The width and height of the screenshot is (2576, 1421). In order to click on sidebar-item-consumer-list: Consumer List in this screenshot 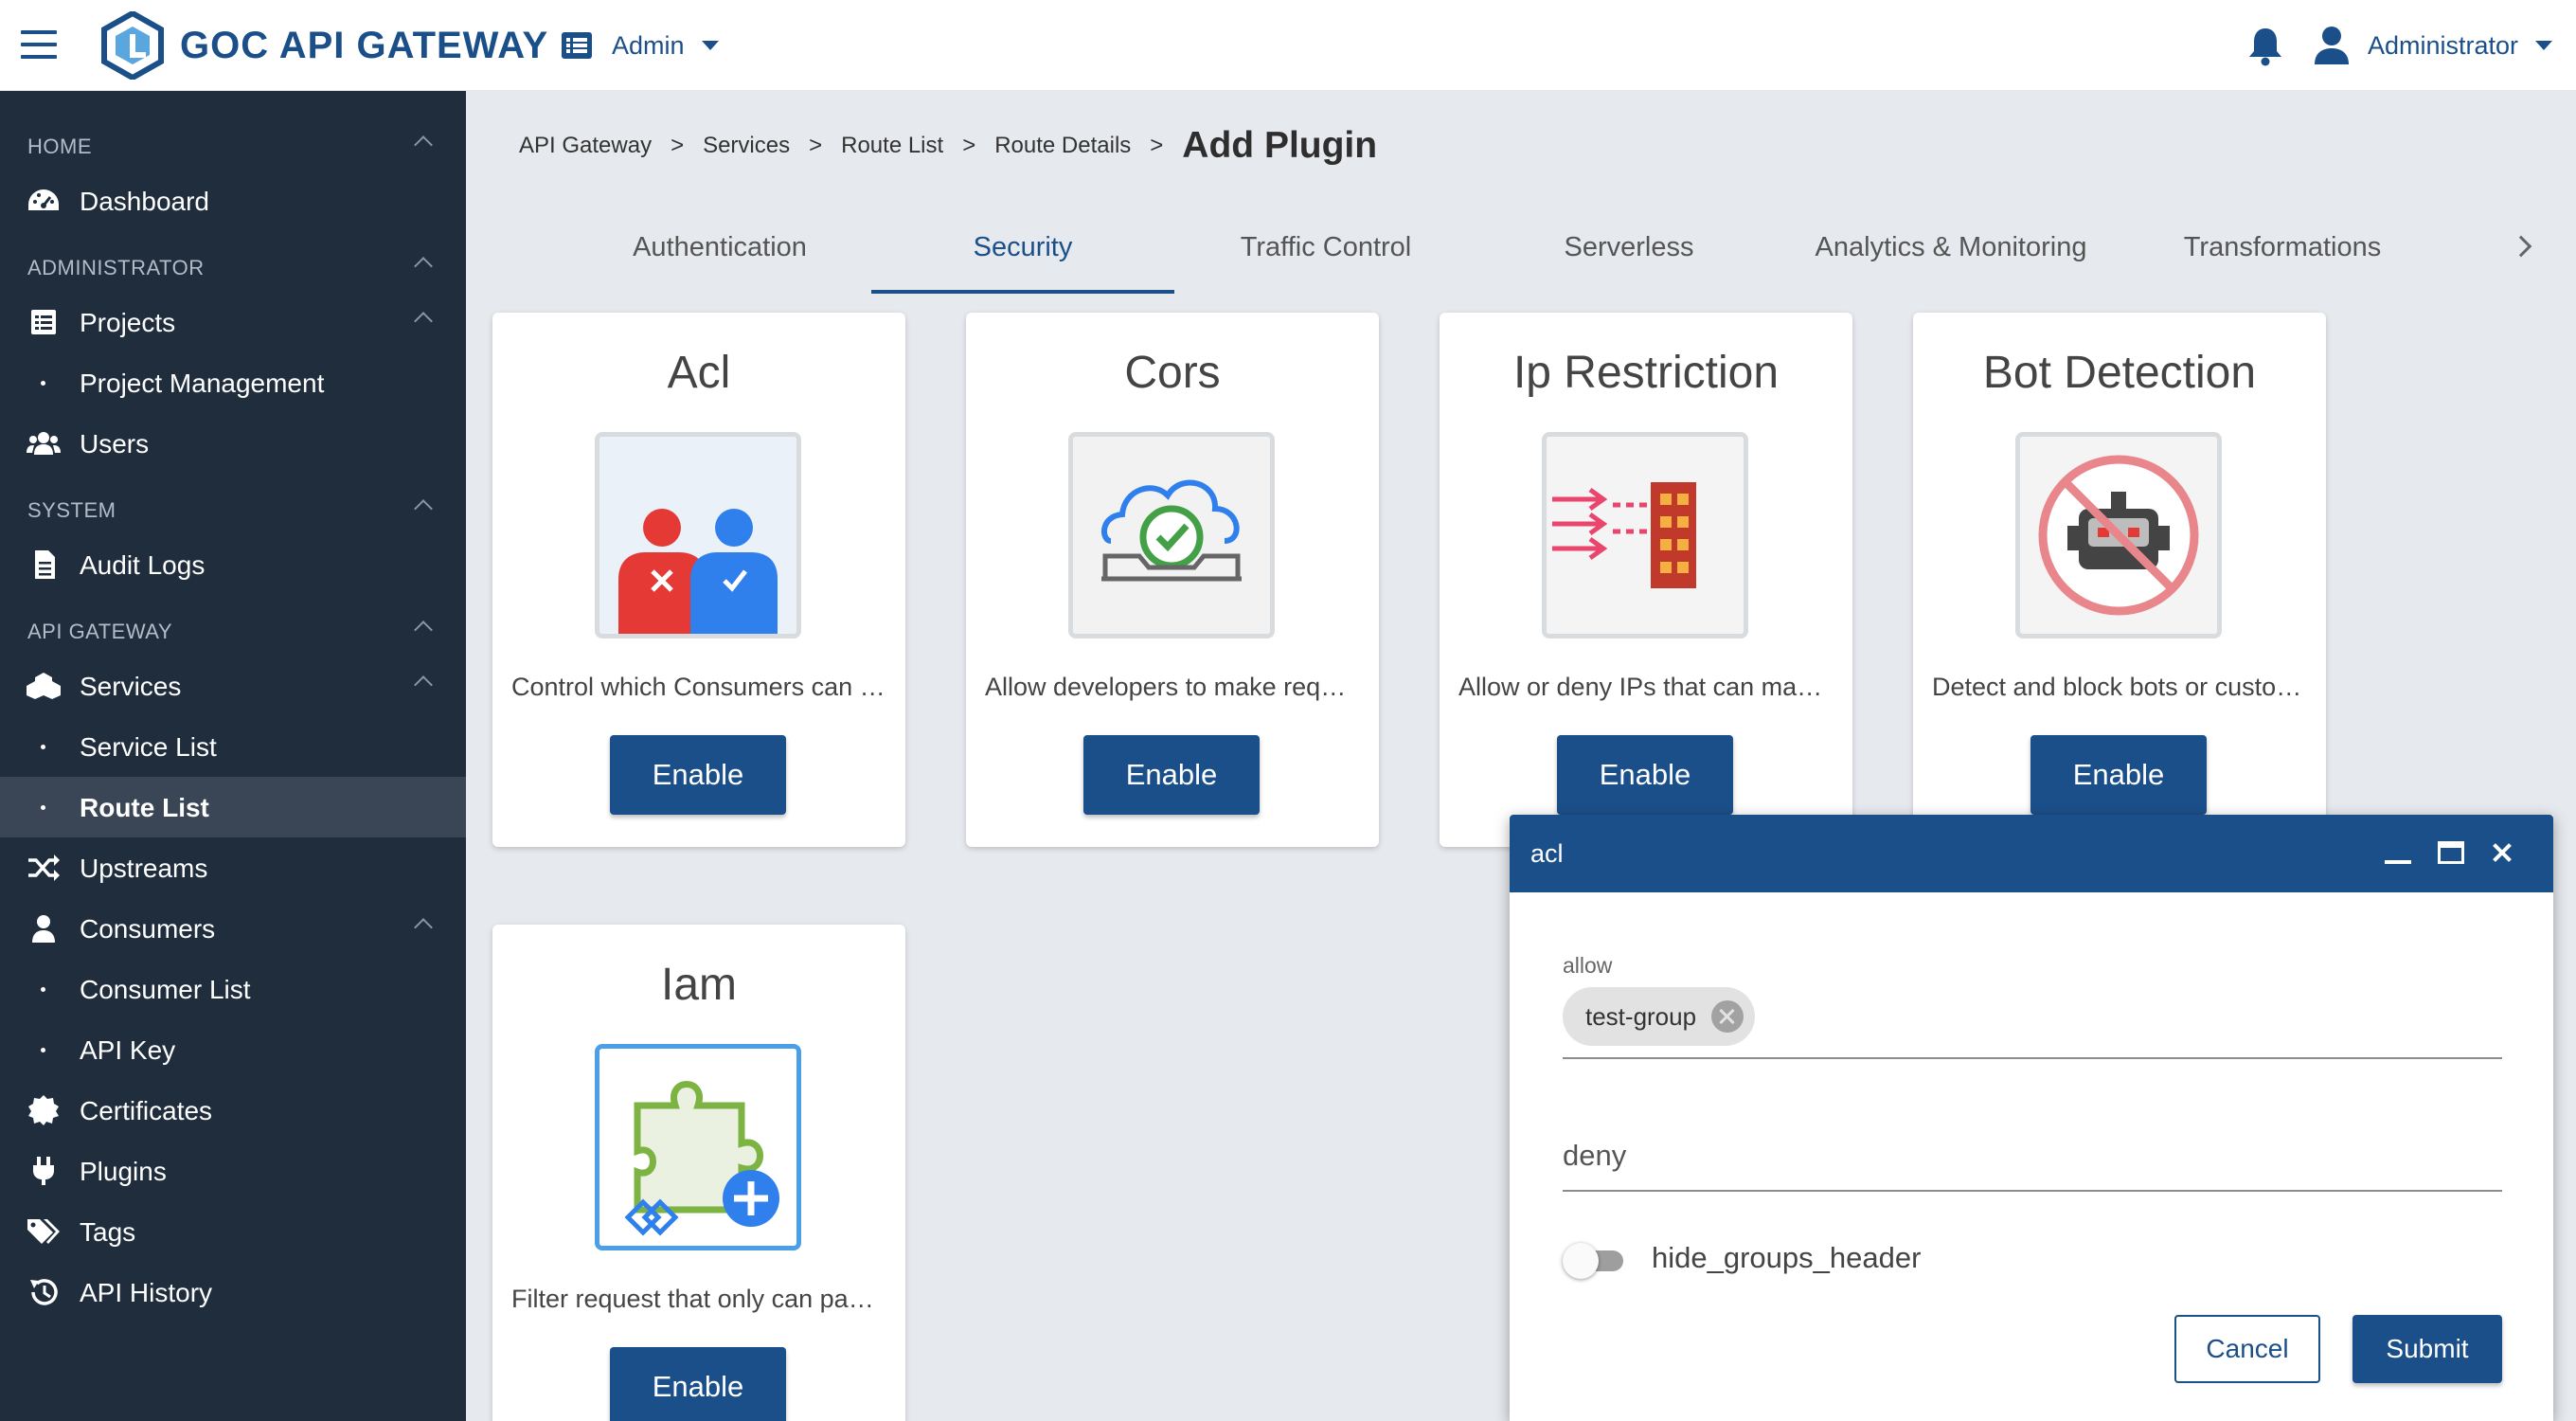, I will do `click(233, 989)`.